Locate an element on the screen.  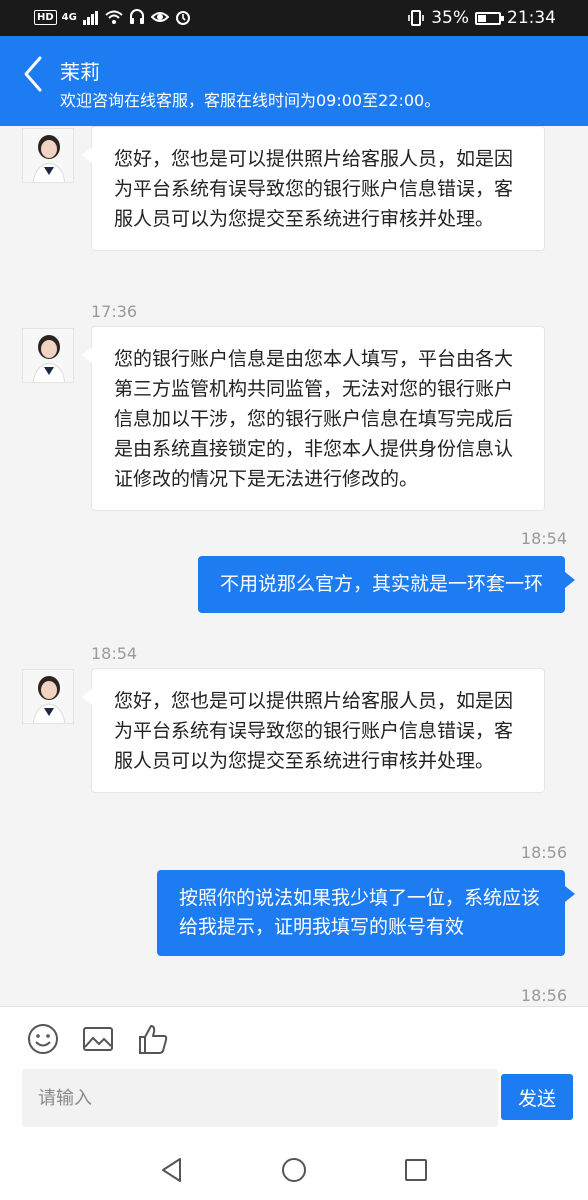
alarm-icon is located at coordinates (182, 18).